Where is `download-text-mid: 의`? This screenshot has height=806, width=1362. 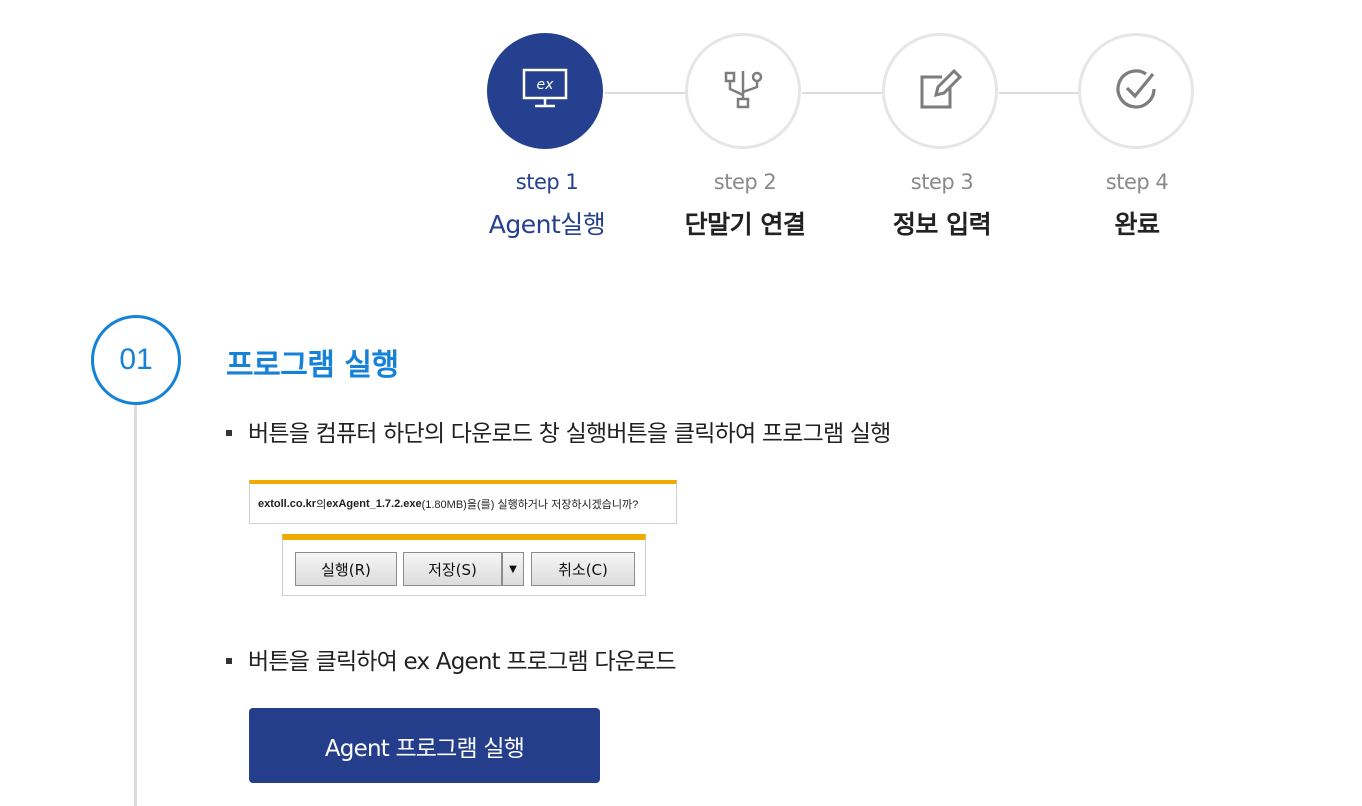
download-text-mid: 의 is located at coordinates (321, 504).